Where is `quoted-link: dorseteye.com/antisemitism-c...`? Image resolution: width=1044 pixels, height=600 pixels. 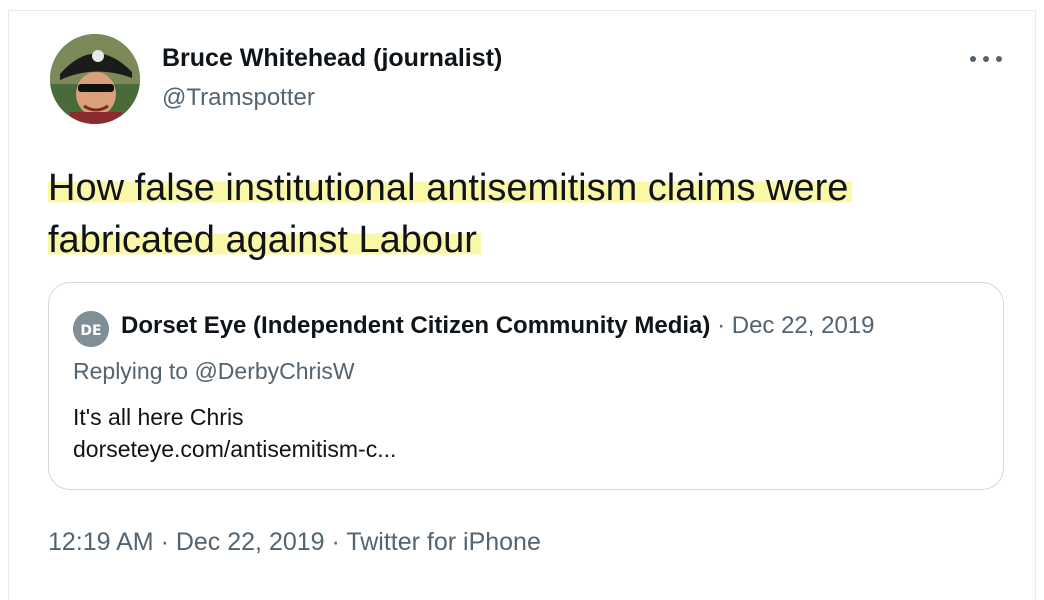
quoted-link: dorseteye.com/antisemitism-c... is located at coordinates (234, 449).